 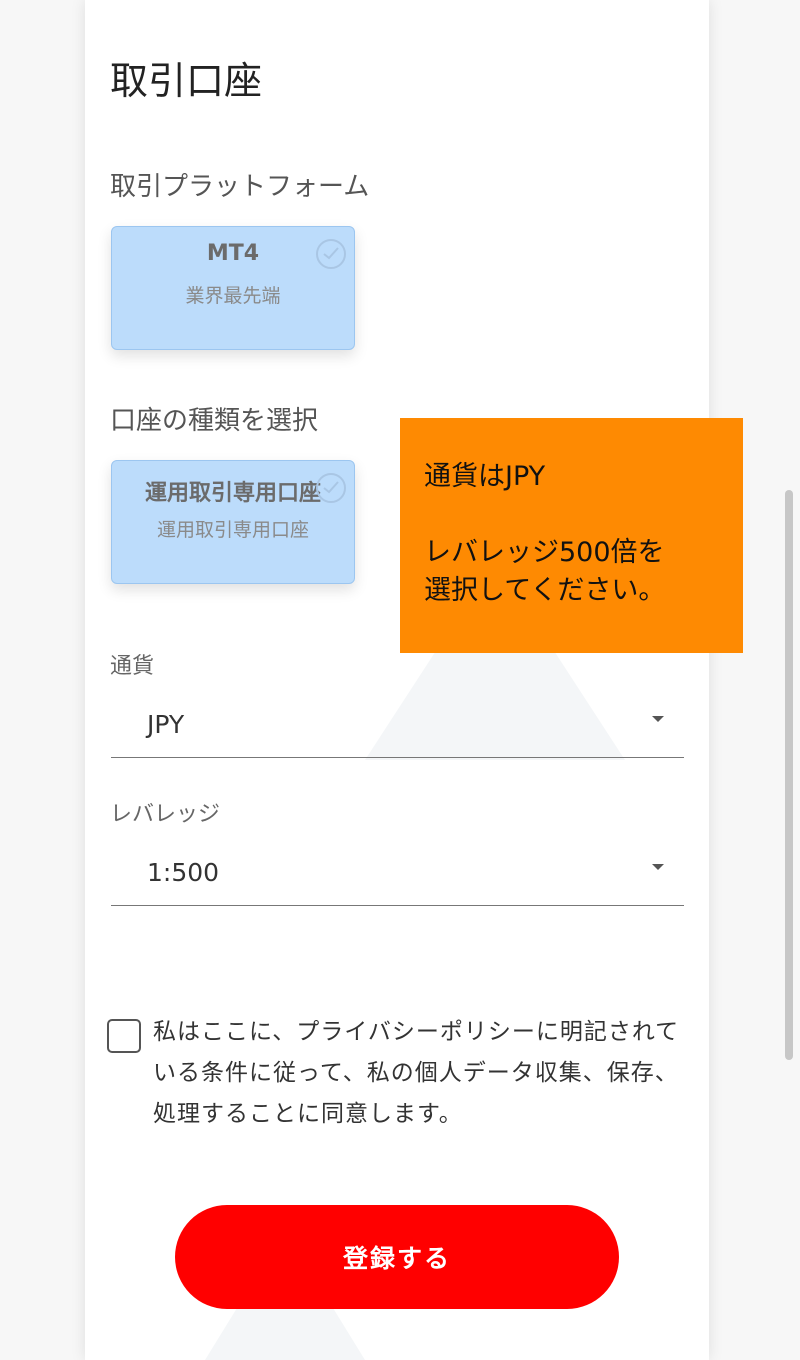 I want to click on currency-select: JPY, so click(x=397, y=728).